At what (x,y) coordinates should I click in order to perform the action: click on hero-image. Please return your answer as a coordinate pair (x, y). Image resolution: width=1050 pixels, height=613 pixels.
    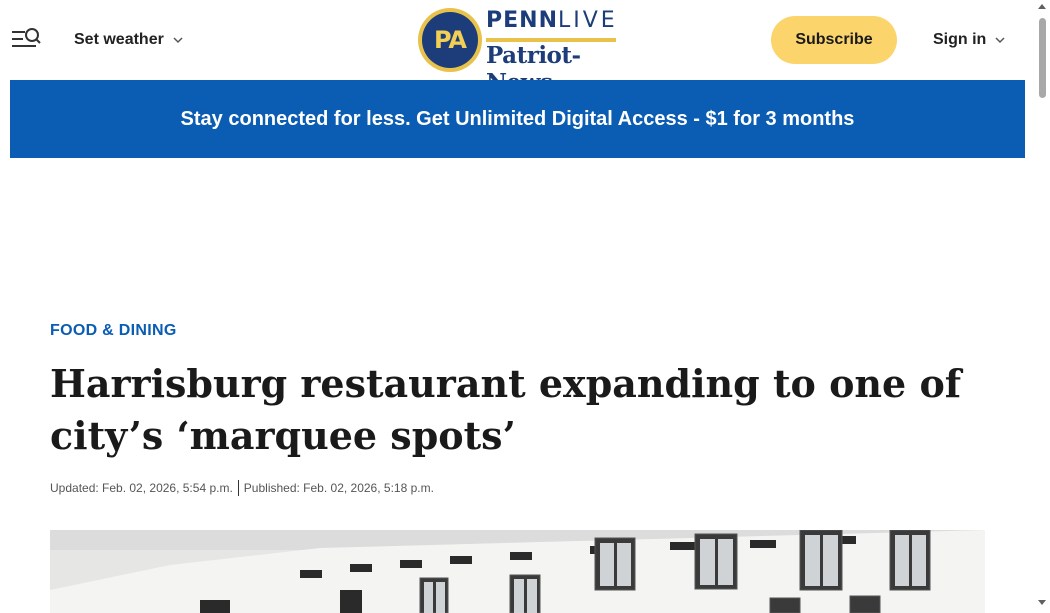
    Looking at the image, I should click on (517, 571).